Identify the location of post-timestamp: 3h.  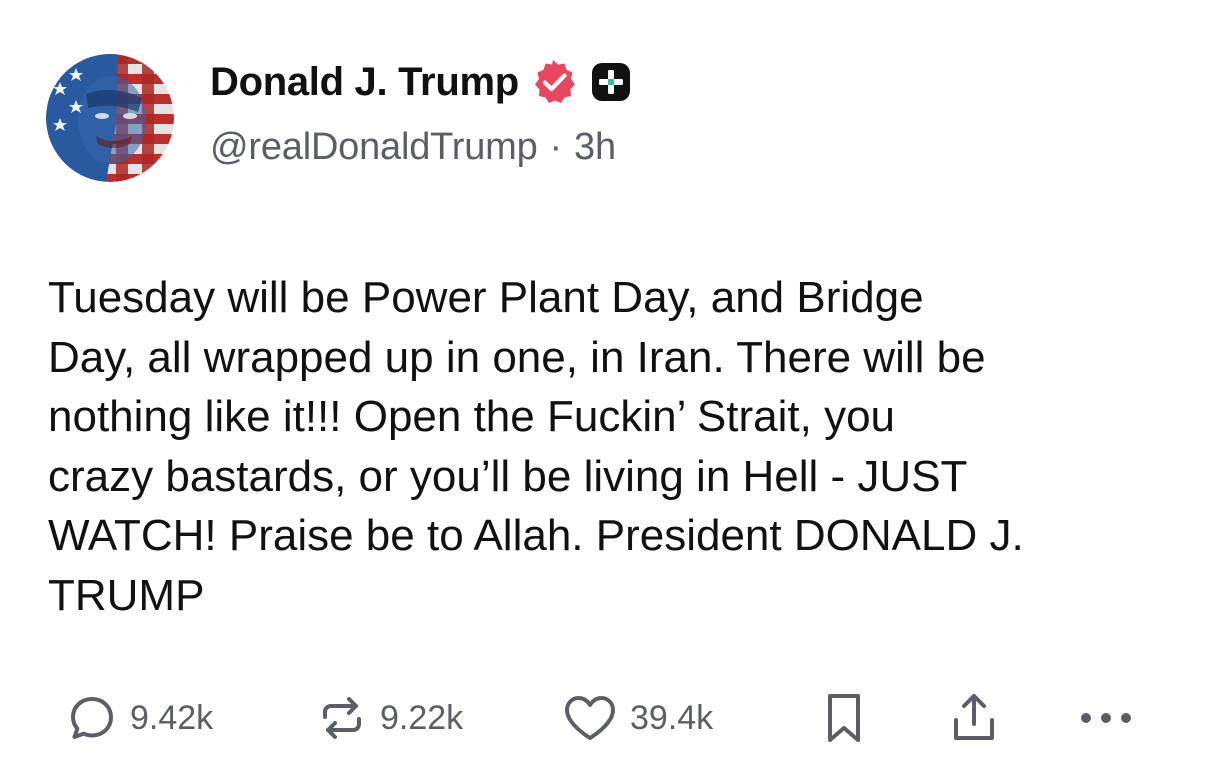
(595, 147).